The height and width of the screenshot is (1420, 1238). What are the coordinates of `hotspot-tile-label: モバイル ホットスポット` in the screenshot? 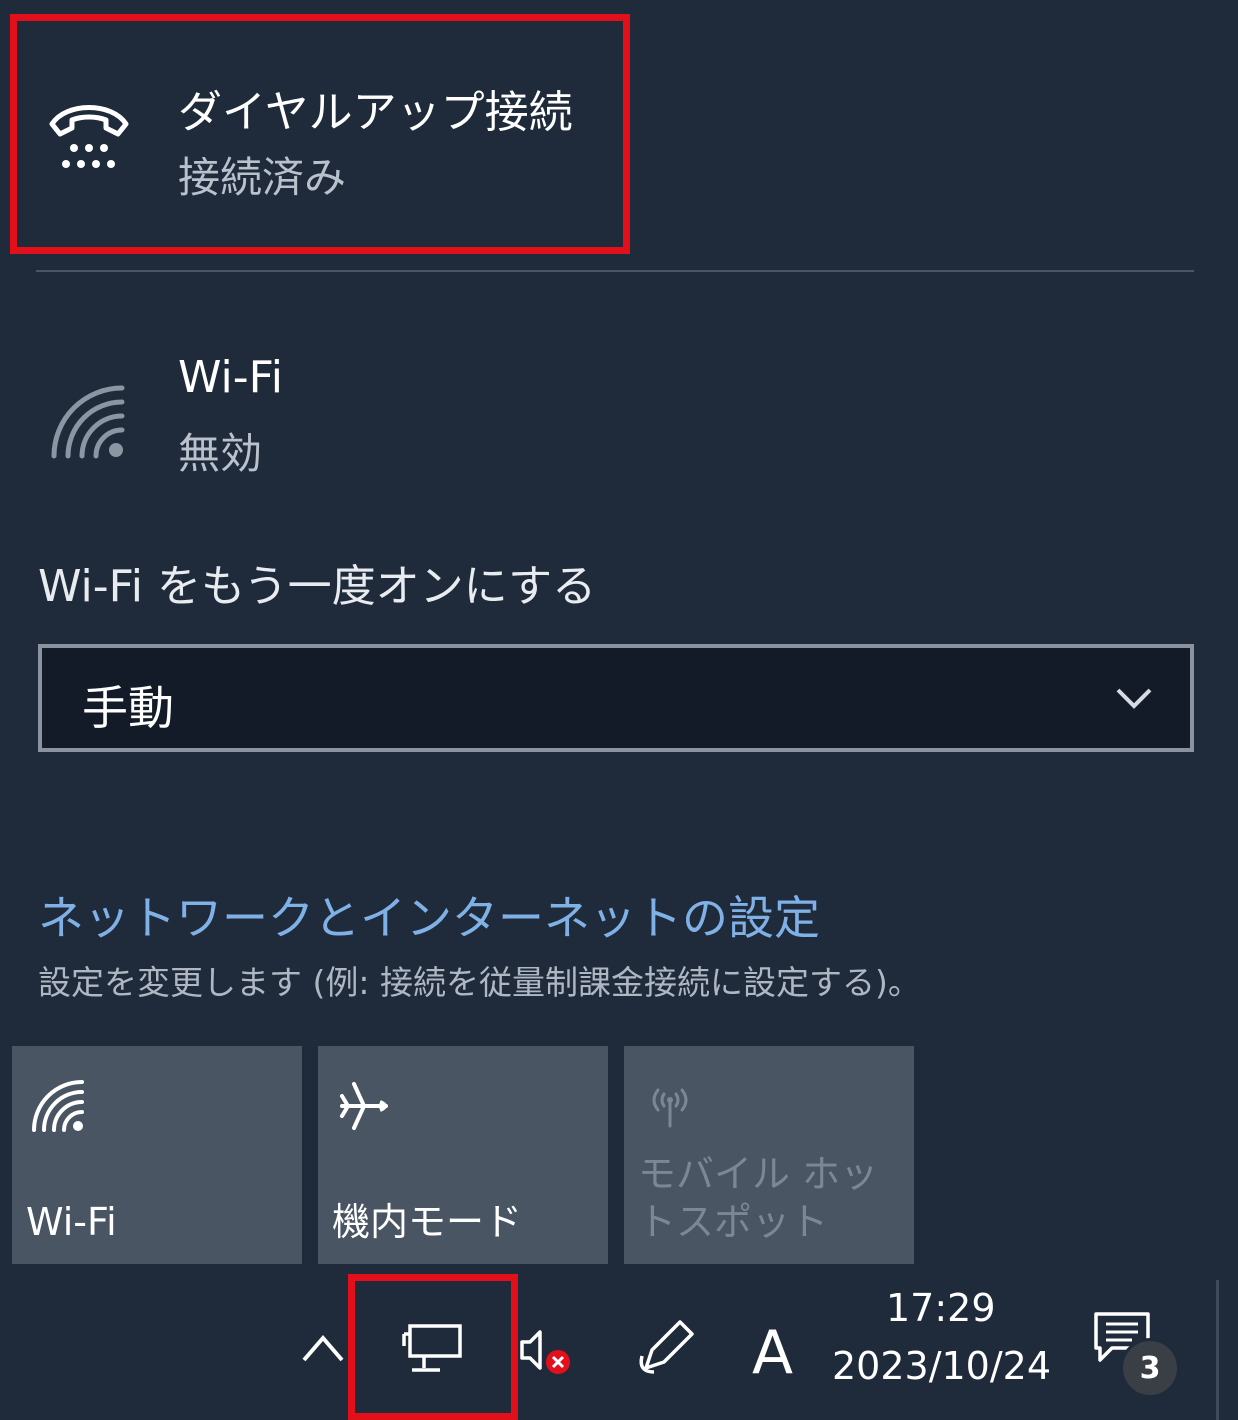 It's located at (758, 1198).